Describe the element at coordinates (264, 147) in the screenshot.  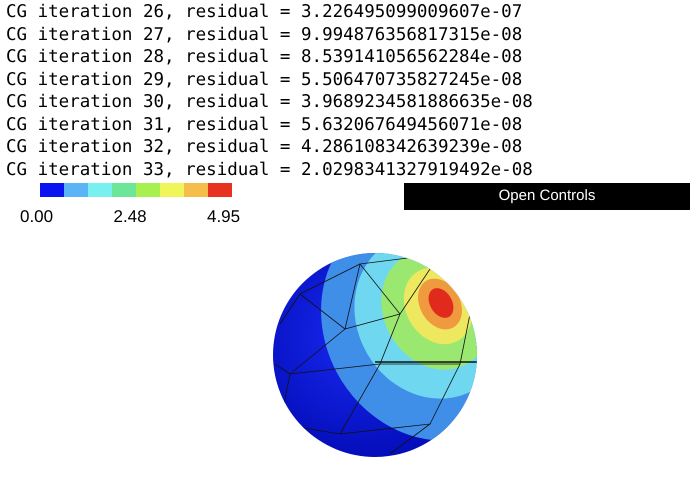
I see `log-line: CG iteration 32, residual = 4.286108342639239e-08` at that location.